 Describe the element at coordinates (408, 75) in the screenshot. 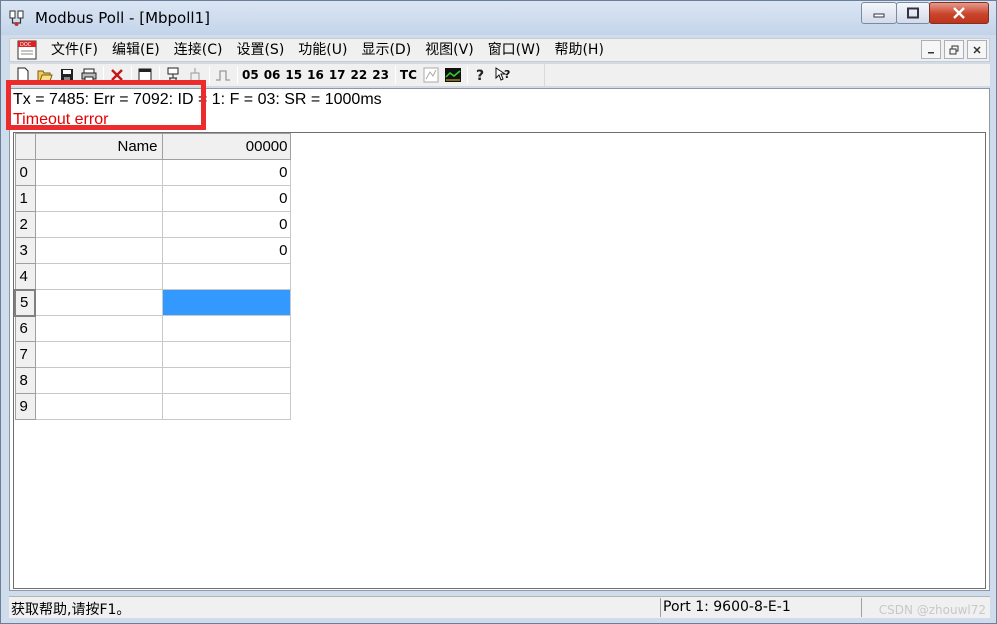

I see `tc-button: TC` at that location.